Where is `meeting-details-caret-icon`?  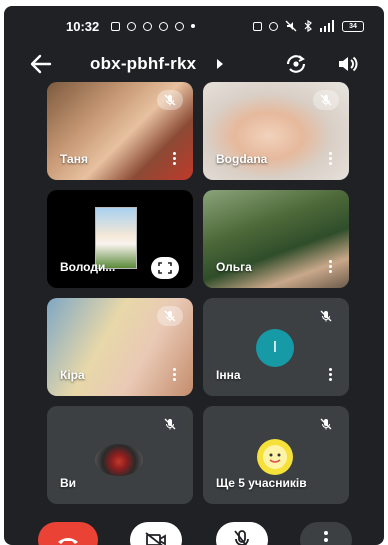 meeting-details-caret-icon is located at coordinates (220, 64).